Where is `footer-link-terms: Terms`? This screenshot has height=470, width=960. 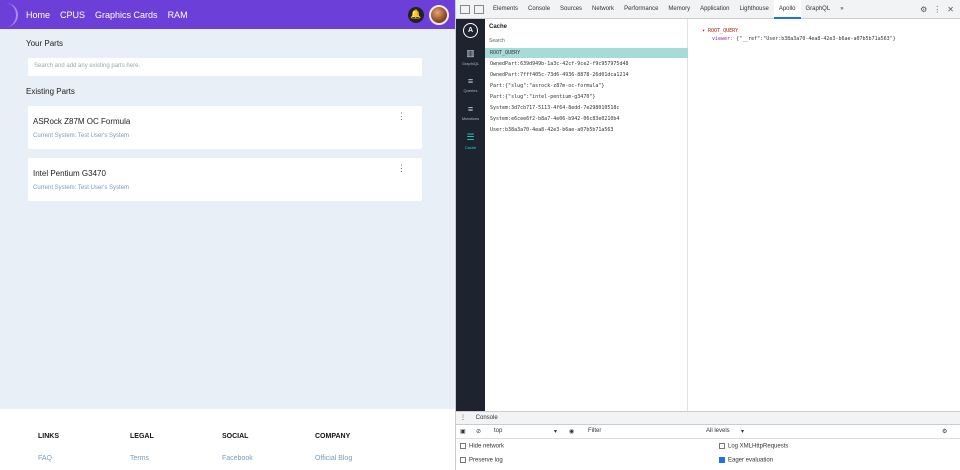 footer-link-terms: Terms is located at coordinates (142, 458).